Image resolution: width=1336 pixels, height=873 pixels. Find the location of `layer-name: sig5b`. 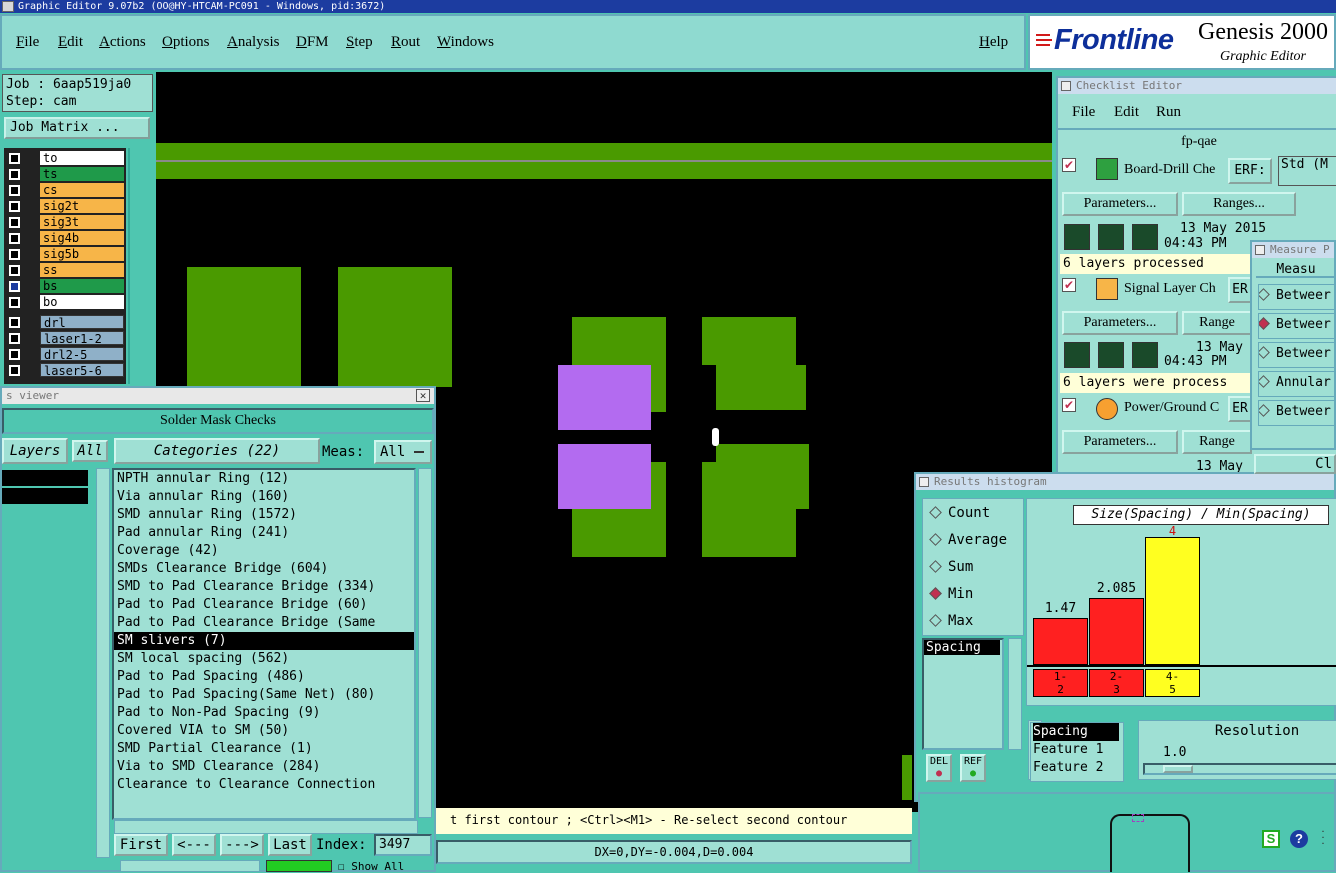

layer-name: sig5b is located at coordinates (82, 254).